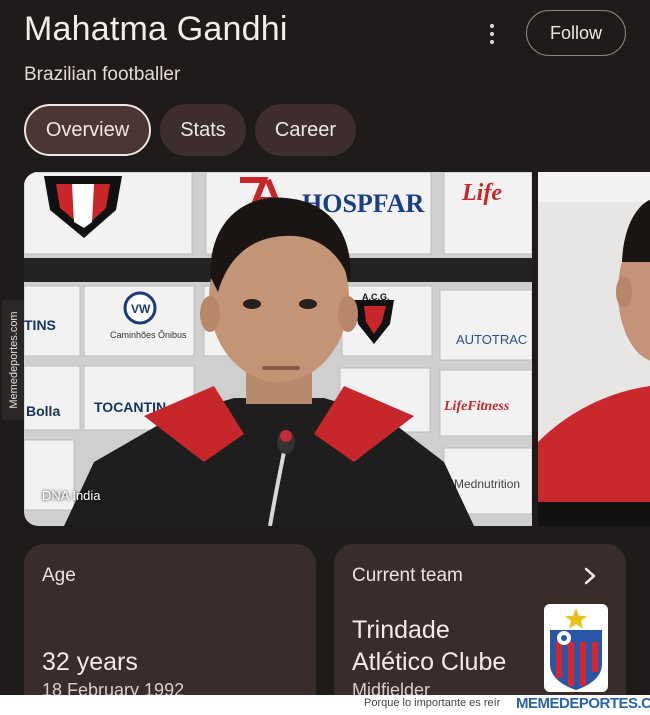 Image resolution: width=650 pixels, height=715 pixels. What do you see at coordinates (156, 29) in the screenshot?
I see `page-title: Mahatma Gandhi` at bounding box center [156, 29].